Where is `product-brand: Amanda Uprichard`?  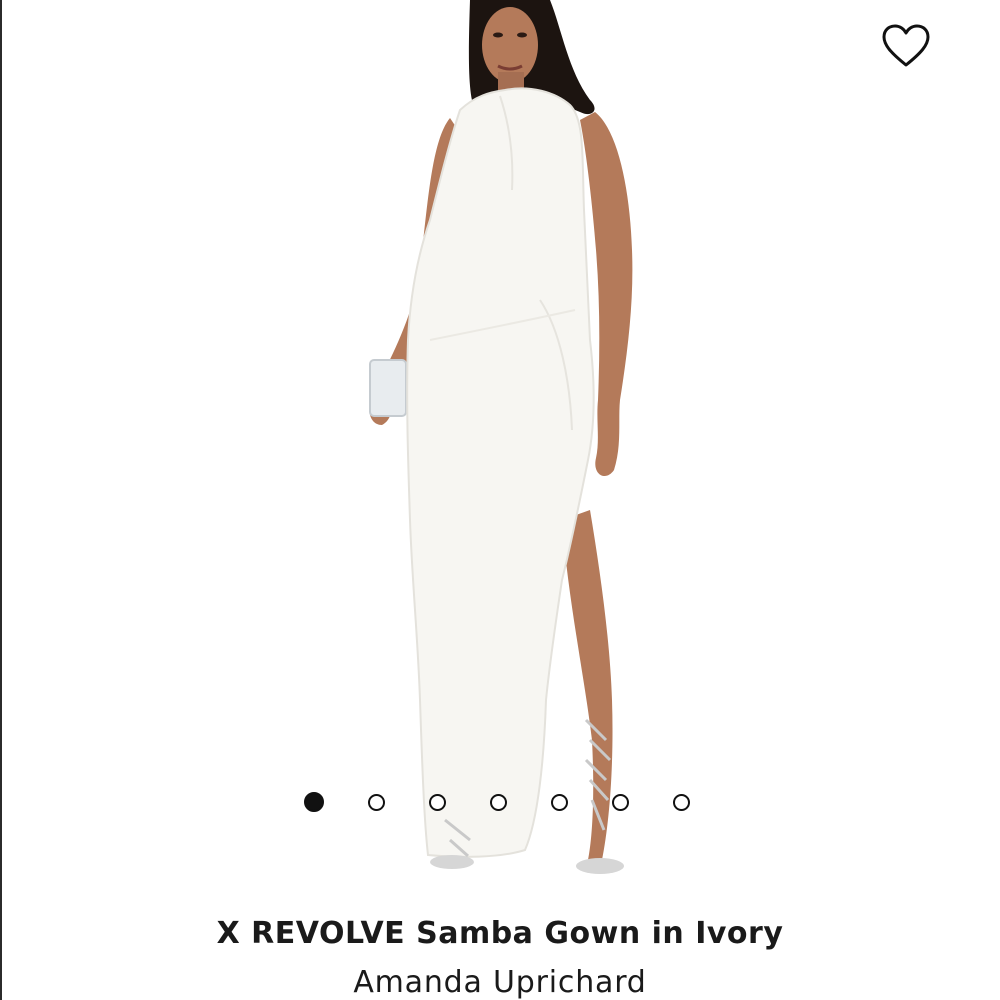 product-brand: Amanda Uprichard is located at coordinates (500, 982).